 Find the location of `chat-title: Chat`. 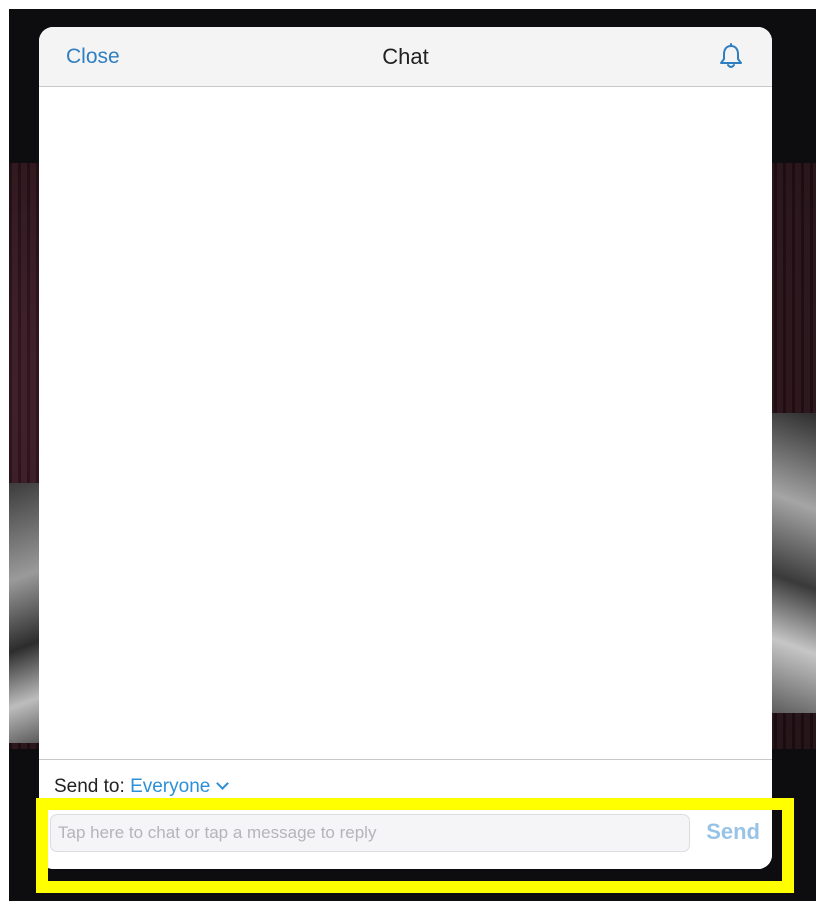

chat-title: Chat is located at coordinates (405, 56).